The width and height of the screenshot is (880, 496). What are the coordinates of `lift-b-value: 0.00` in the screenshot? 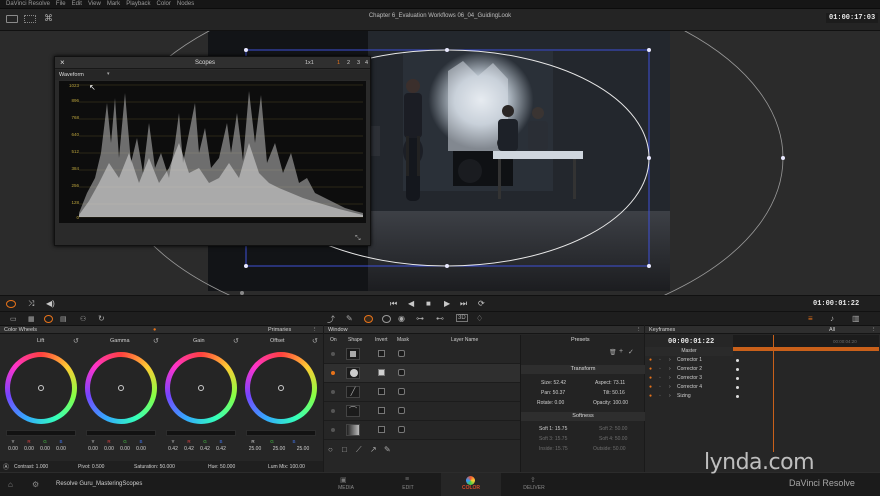 It's located at (61, 449).